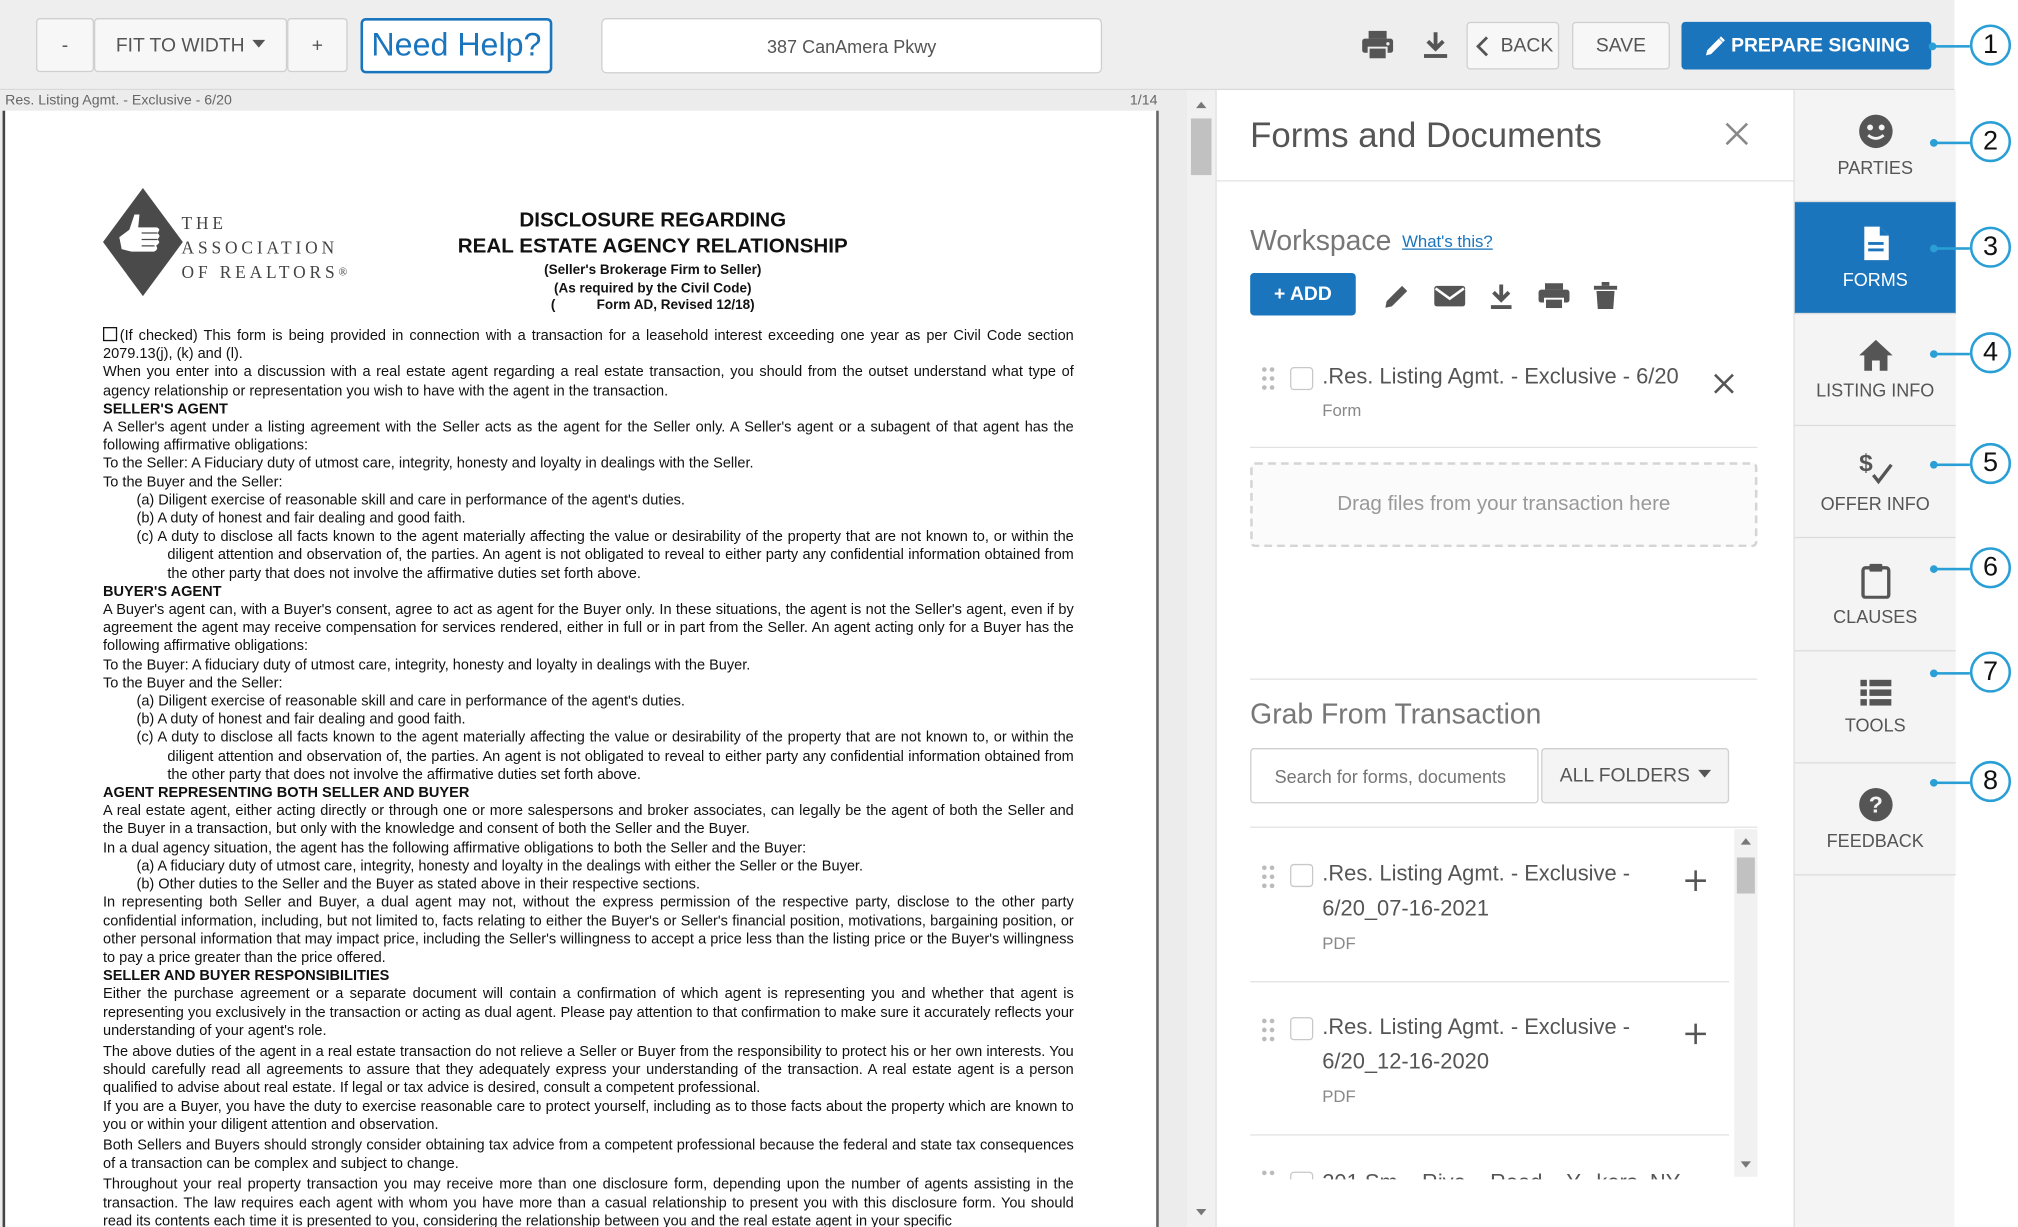 The height and width of the screenshot is (1227, 2018). I want to click on transaction-address: 387 CanAmera Pkwy, so click(852, 46).